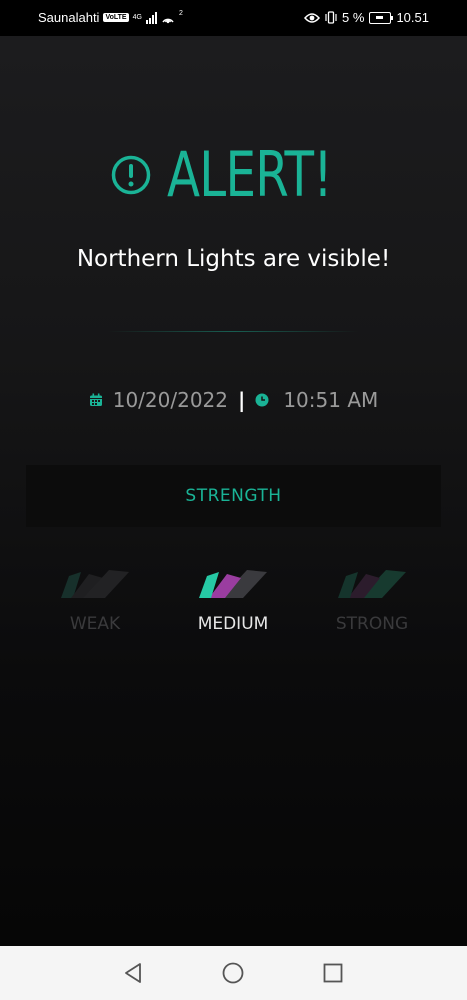  Describe the element at coordinates (262, 400) in the screenshot. I see `clock-icon` at that location.